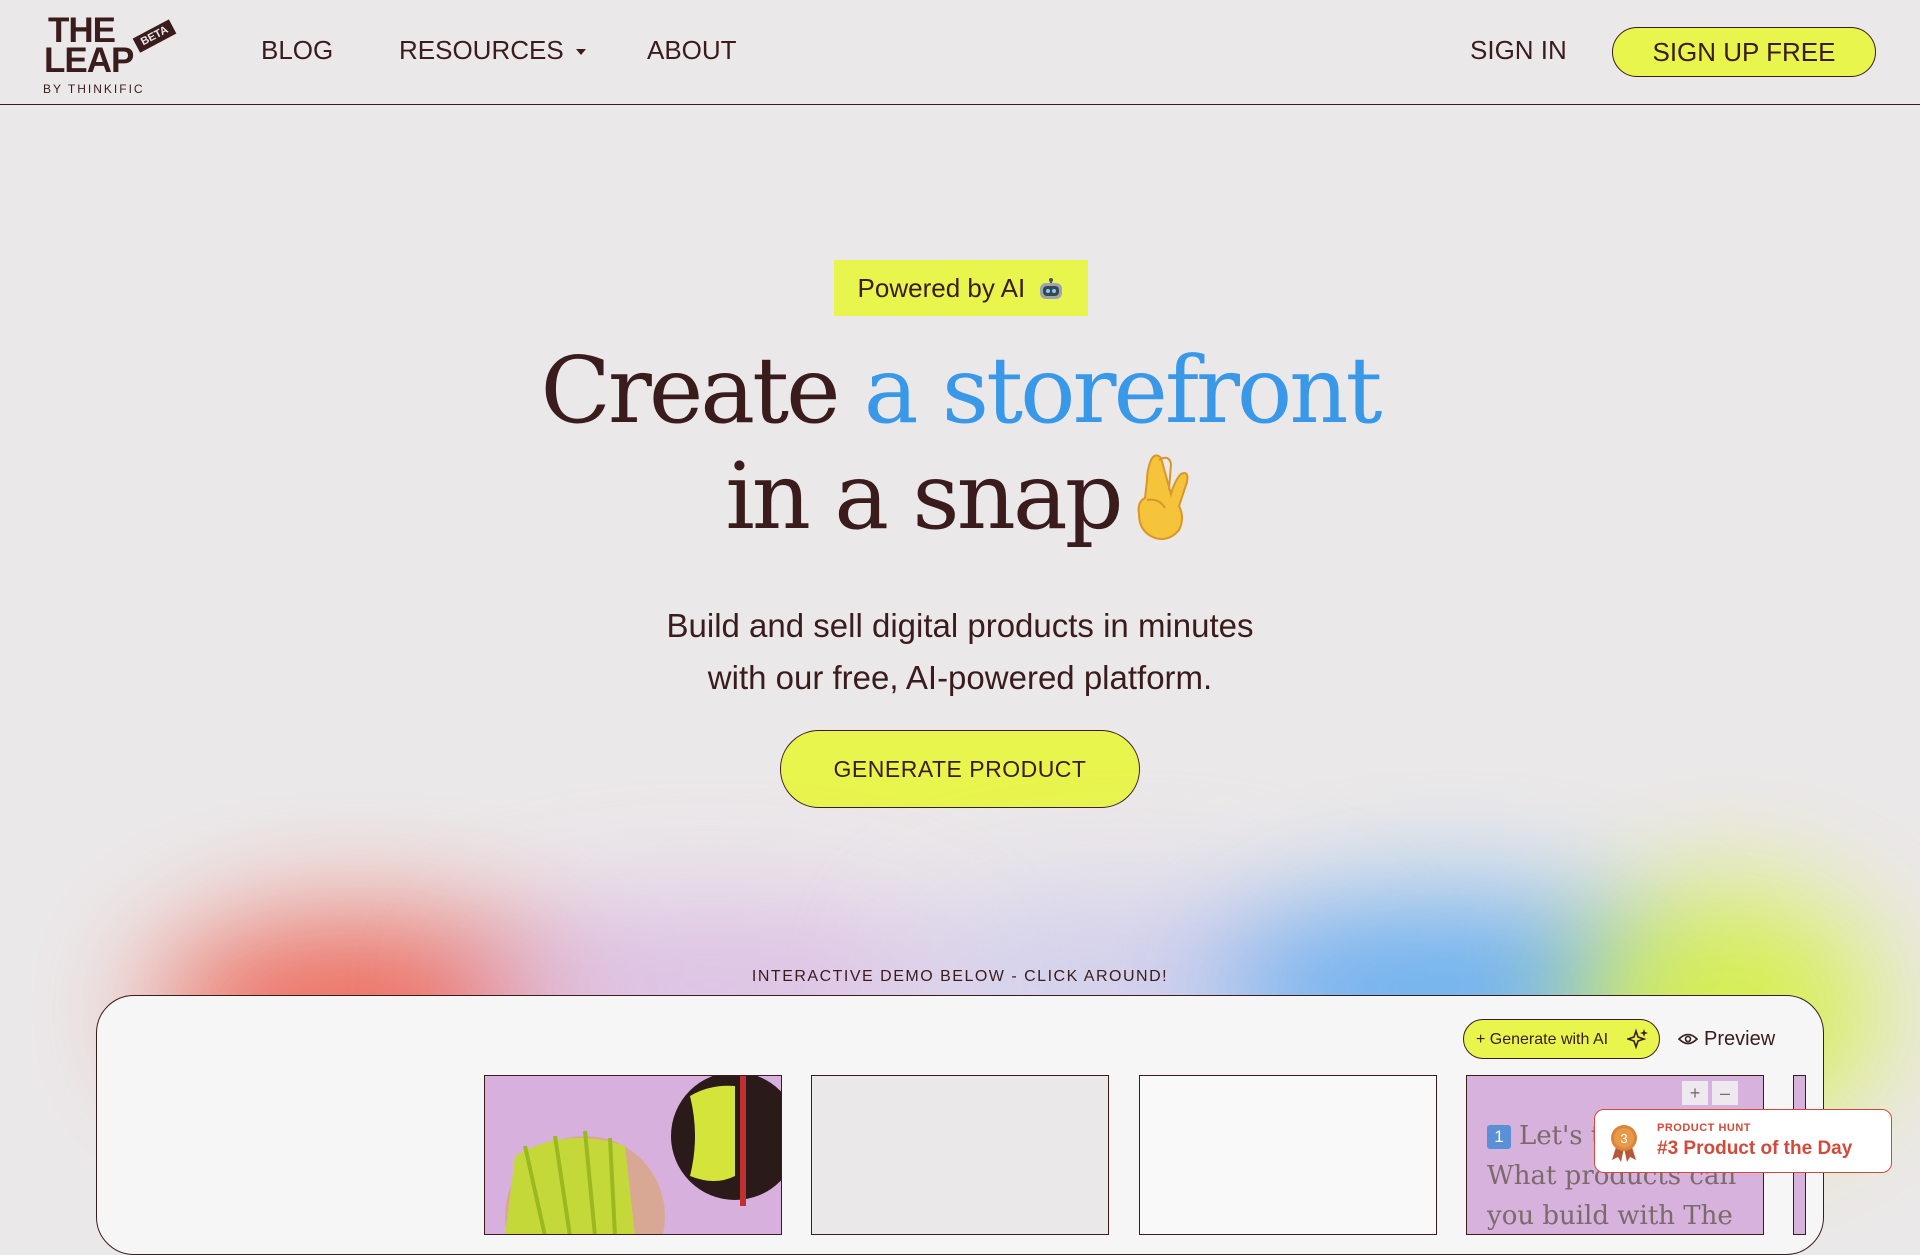 The image size is (1920, 1255). What do you see at coordinates (1704, 1128) in the screenshot?
I see `product-hunt-label: PRODUCT HUNT` at bounding box center [1704, 1128].